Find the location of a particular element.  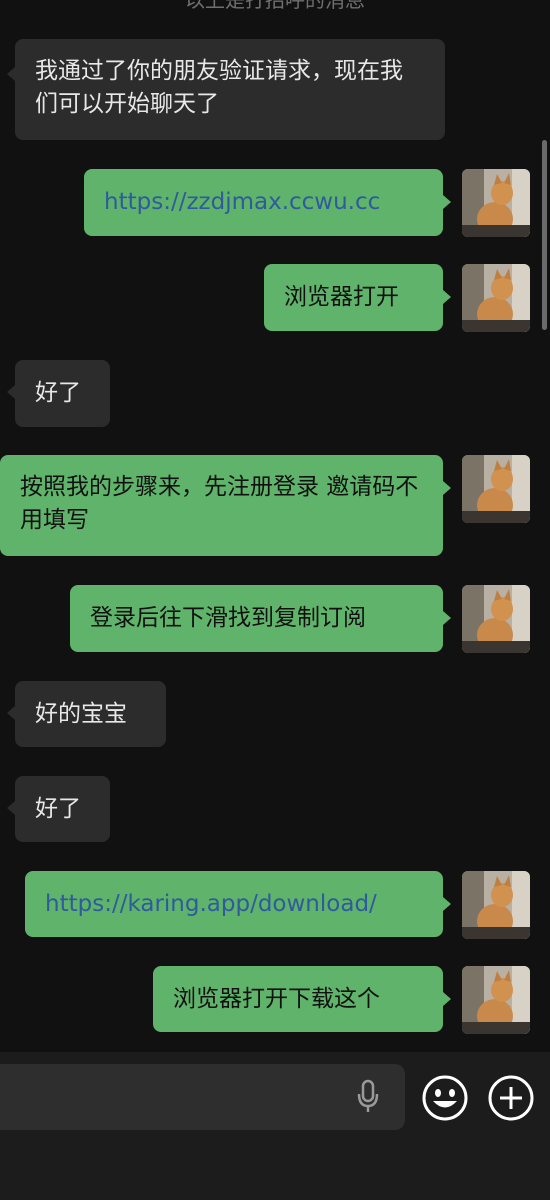

plus-circle-icon is located at coordinates (511, 1098).